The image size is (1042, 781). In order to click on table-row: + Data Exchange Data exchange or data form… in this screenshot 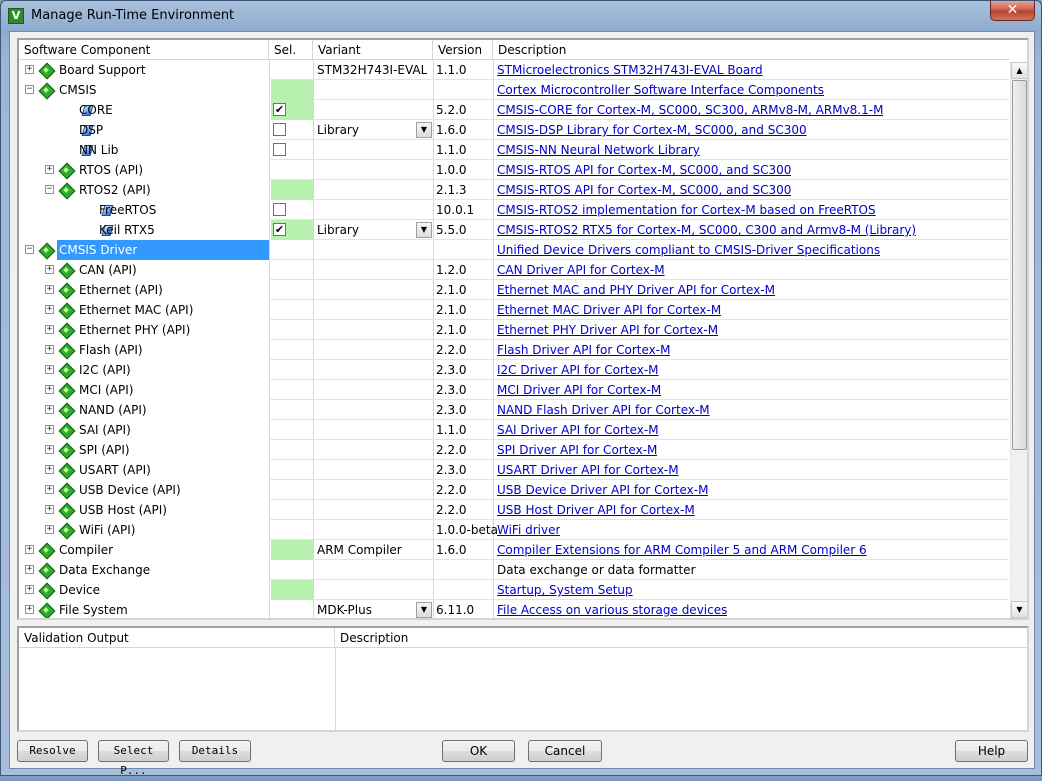, I will do `click(514, 570)`.